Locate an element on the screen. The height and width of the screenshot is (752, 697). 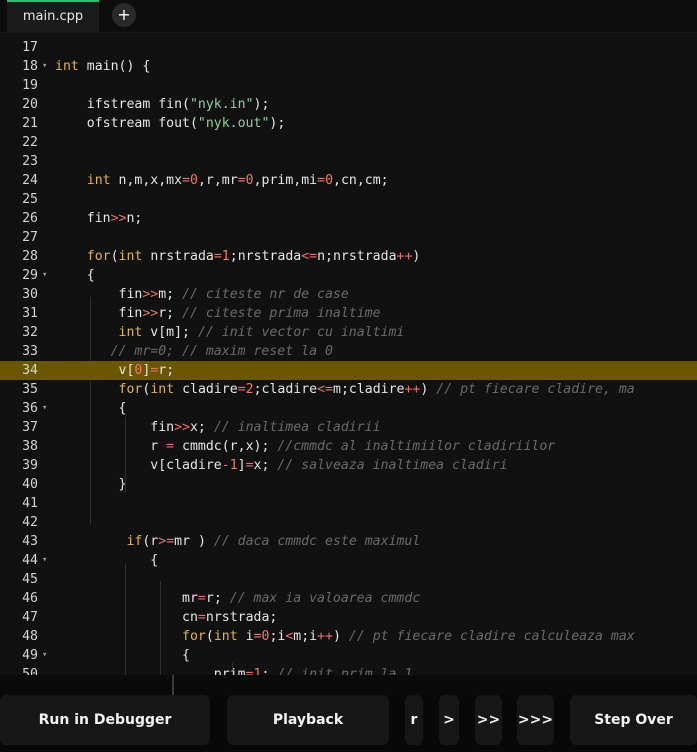
code-token: m; is located at coordinates (170, 294).